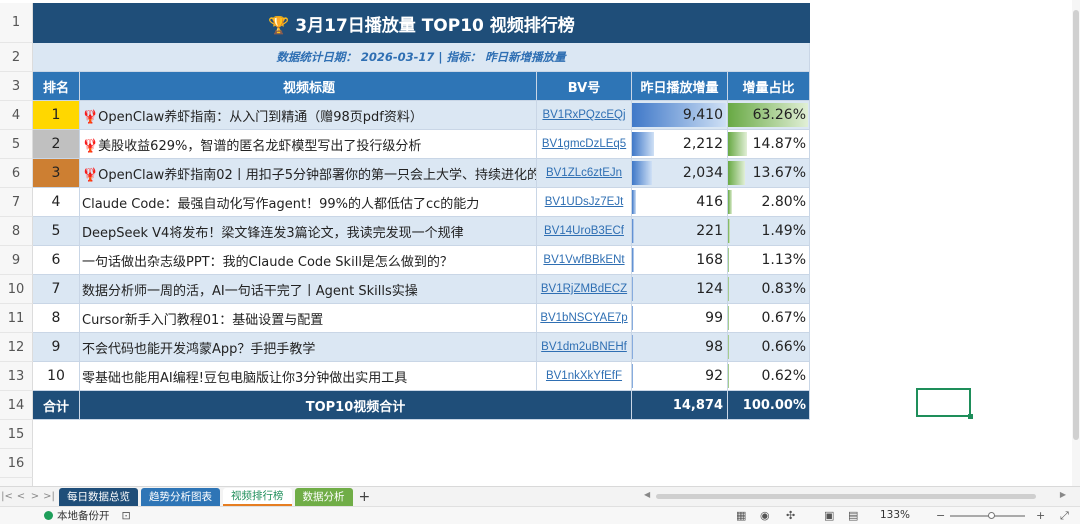  What do you see at coordinates (680, 347) in the screenshot?
I see `plays-cell: 98` at bounding box center [680, 347].